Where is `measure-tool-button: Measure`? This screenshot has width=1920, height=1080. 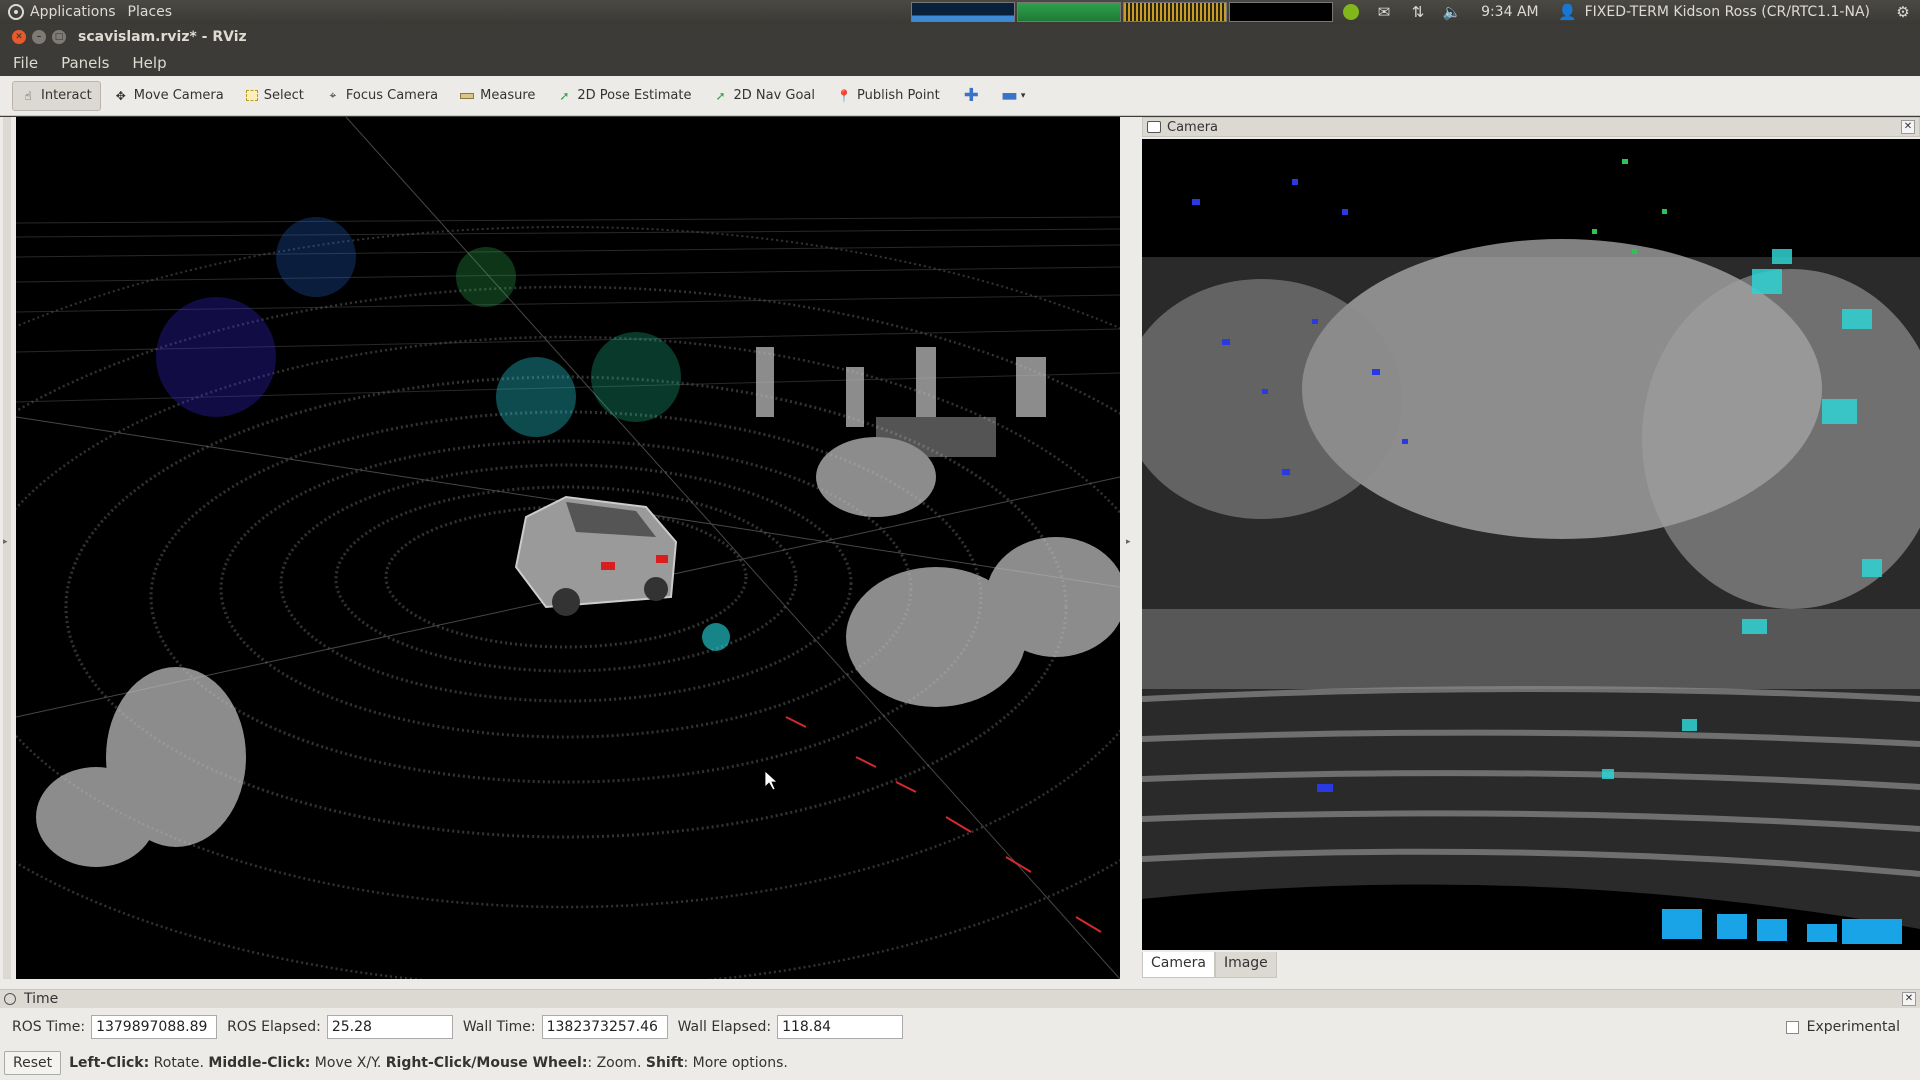
measure-tool-button: Measure is located at coordinates (497, 96).